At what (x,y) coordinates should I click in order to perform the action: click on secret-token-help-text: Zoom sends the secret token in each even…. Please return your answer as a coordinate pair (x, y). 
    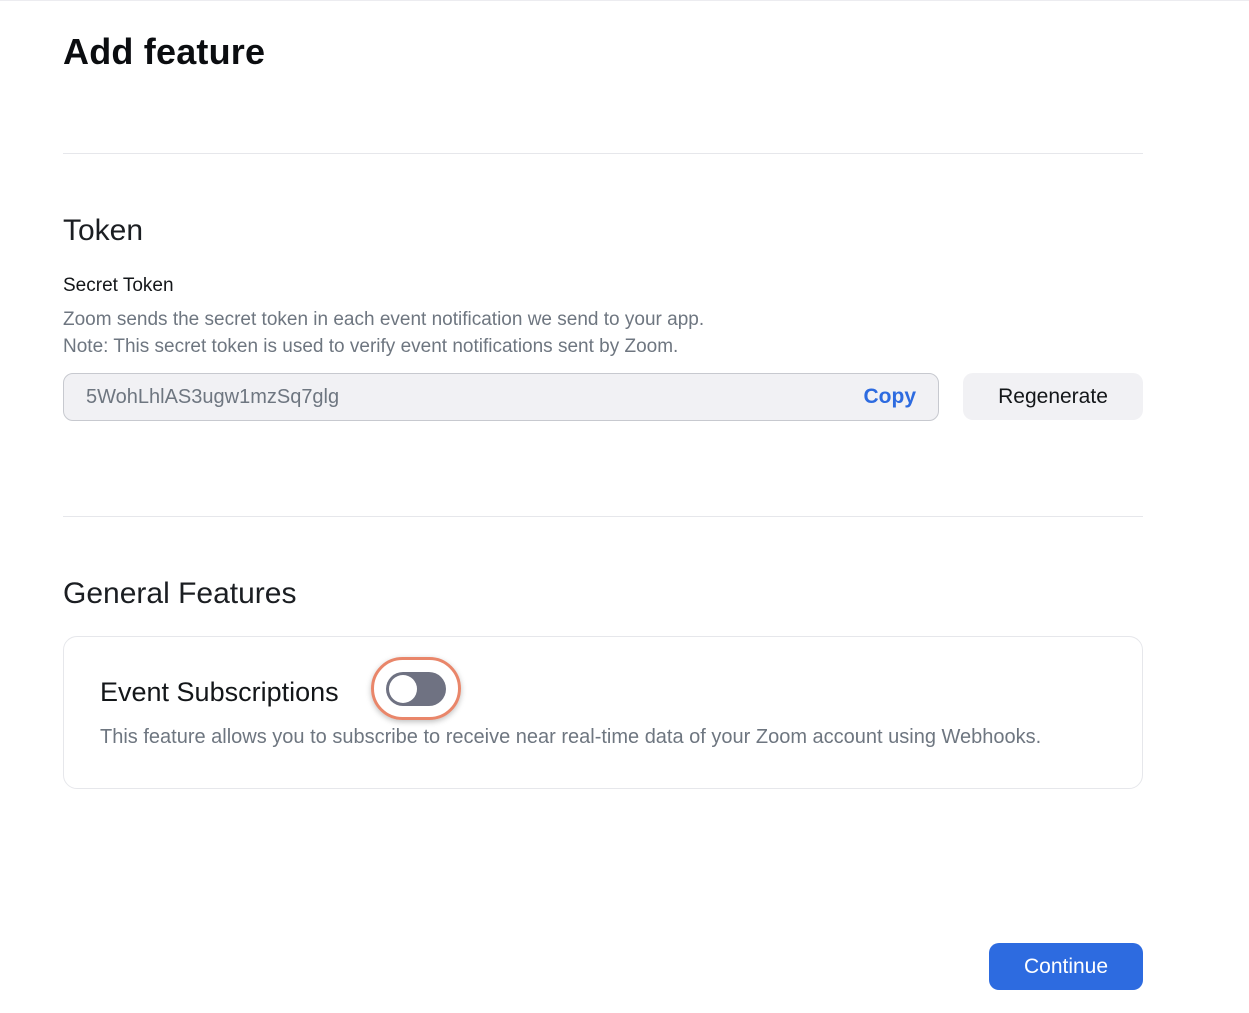
    Looking at the image, I should click on (384, 319).